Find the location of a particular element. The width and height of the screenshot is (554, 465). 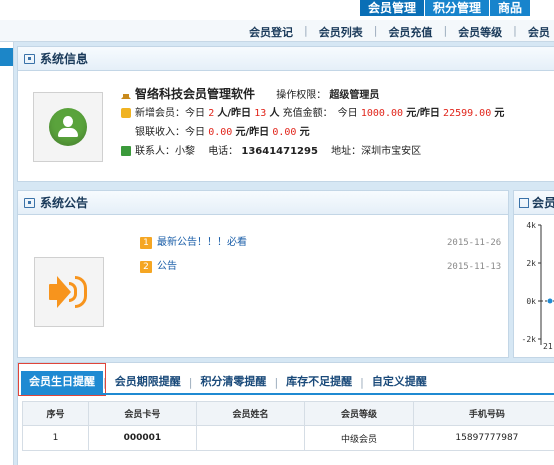

top-nav-tabs: 会员管理 积分管理 商品 is located at coordinates (445, 8).